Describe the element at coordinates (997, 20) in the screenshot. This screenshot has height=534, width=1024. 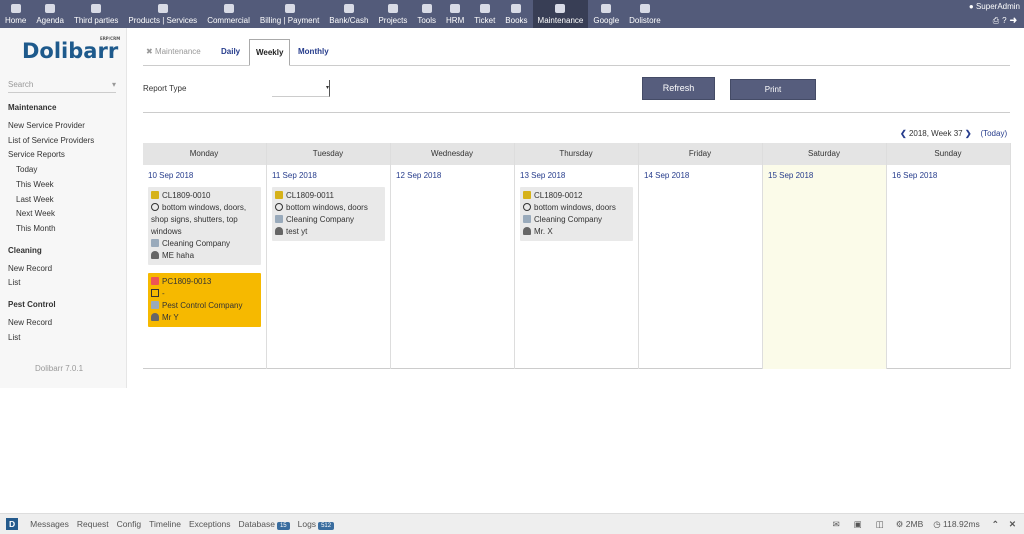
I see `print-icon: ⎙` at that location.